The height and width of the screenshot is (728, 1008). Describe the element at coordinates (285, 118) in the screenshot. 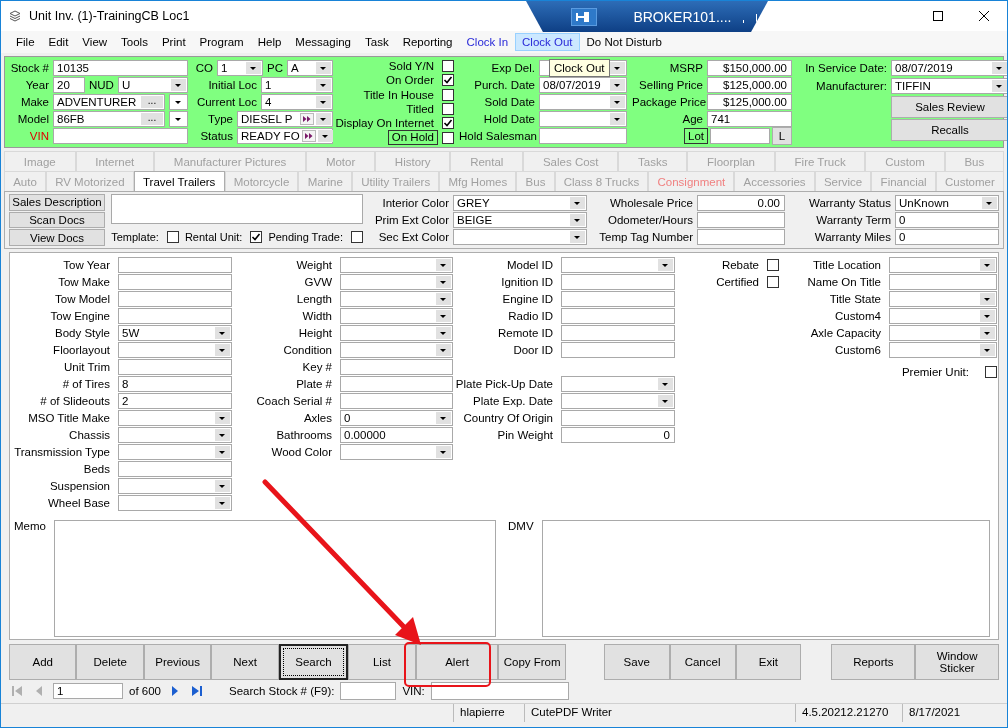

I see `dropdown-field: DIESEL P` at that location.